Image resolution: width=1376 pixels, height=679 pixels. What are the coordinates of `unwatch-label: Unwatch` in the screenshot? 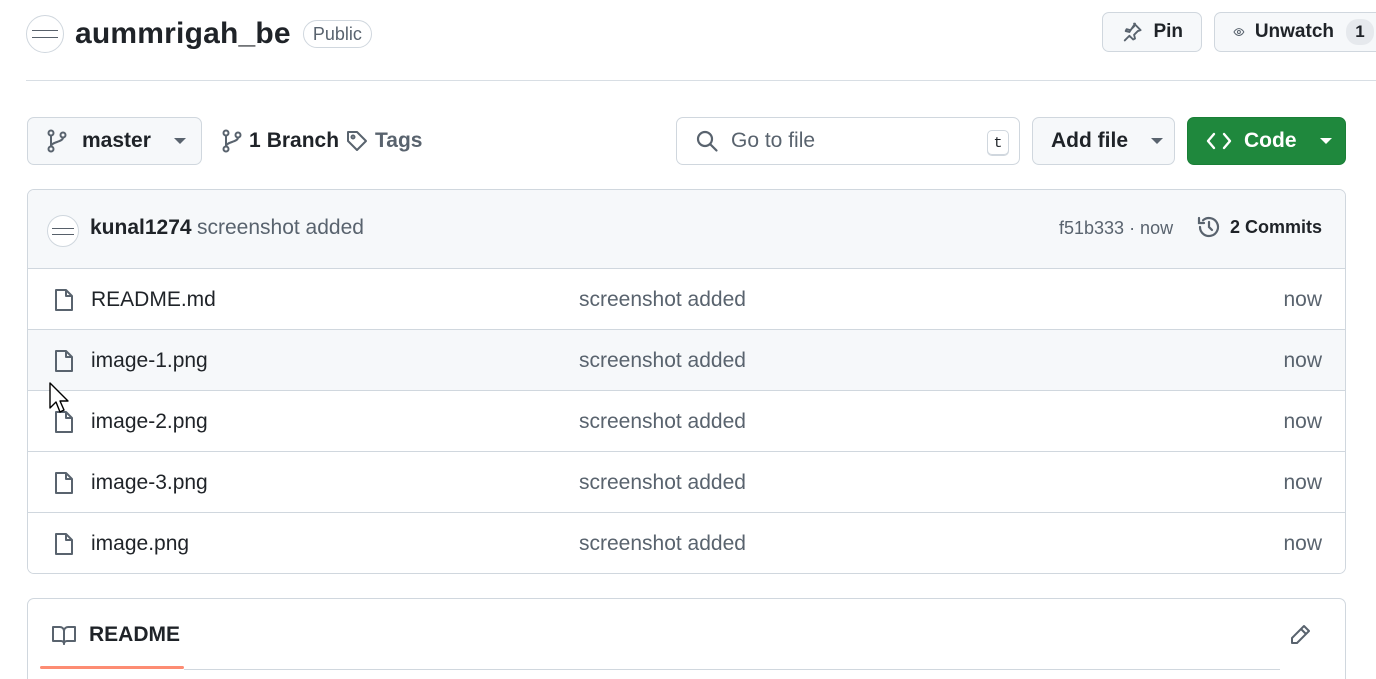 It's located at (1294, 31).